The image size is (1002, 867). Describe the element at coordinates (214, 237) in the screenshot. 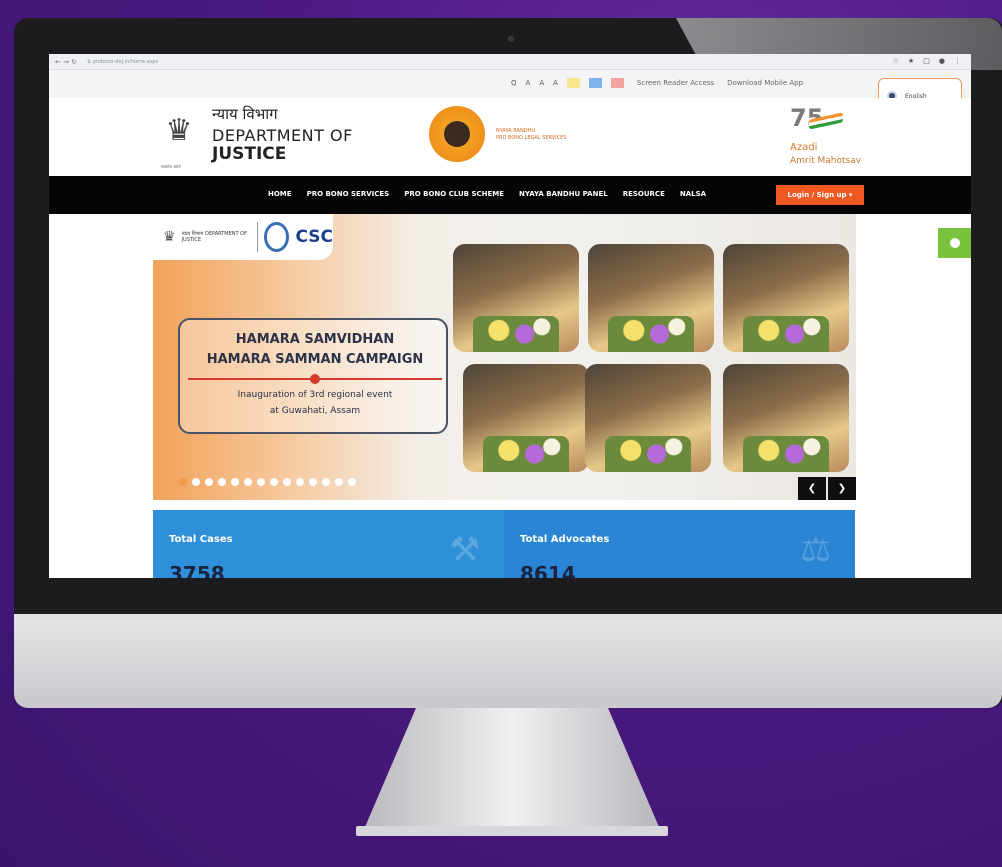

I see `banner-dept-text: न्याय विभाग DEPARTMENT OF JUSTICE` at that location.